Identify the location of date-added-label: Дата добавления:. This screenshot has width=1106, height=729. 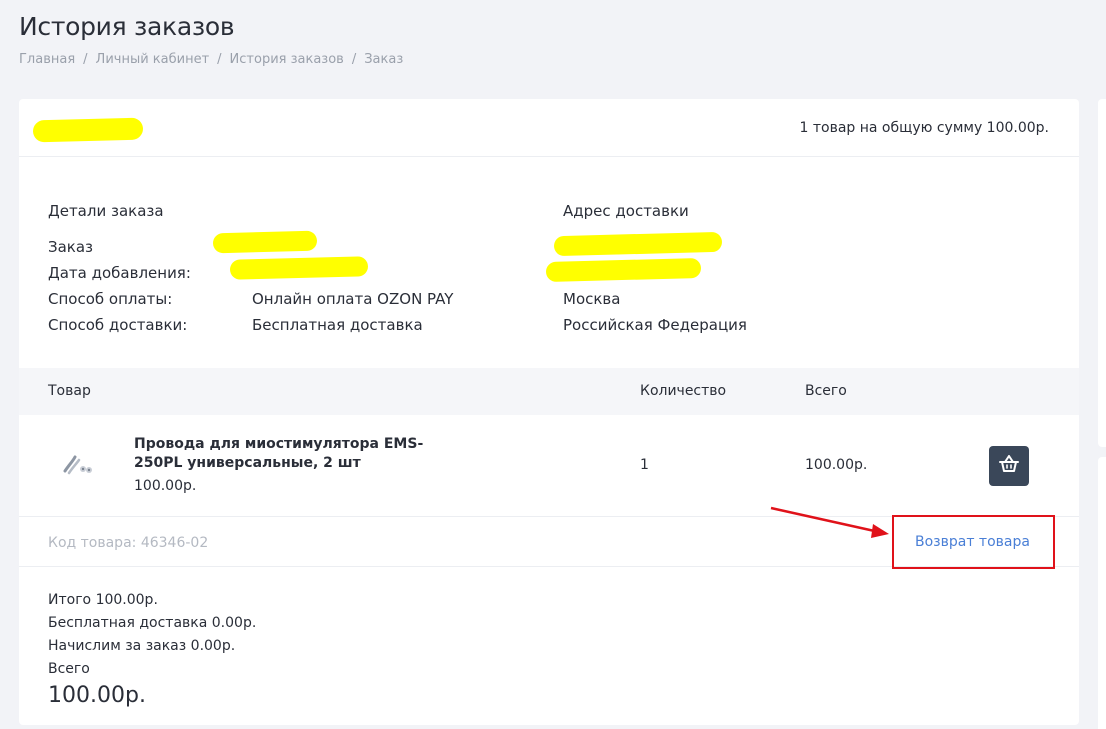
(119, 273).